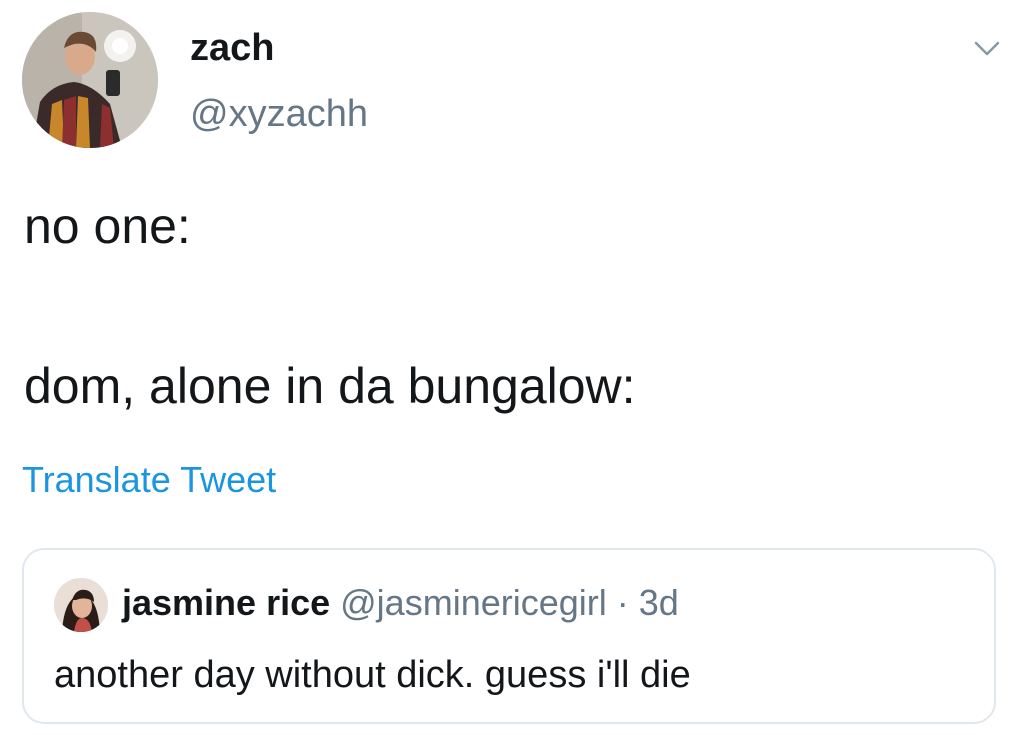 Image resolution: width=1024 pixels, height=735 pixels. I want to click on quoted-timestamp: 3d, so click(659, 602).